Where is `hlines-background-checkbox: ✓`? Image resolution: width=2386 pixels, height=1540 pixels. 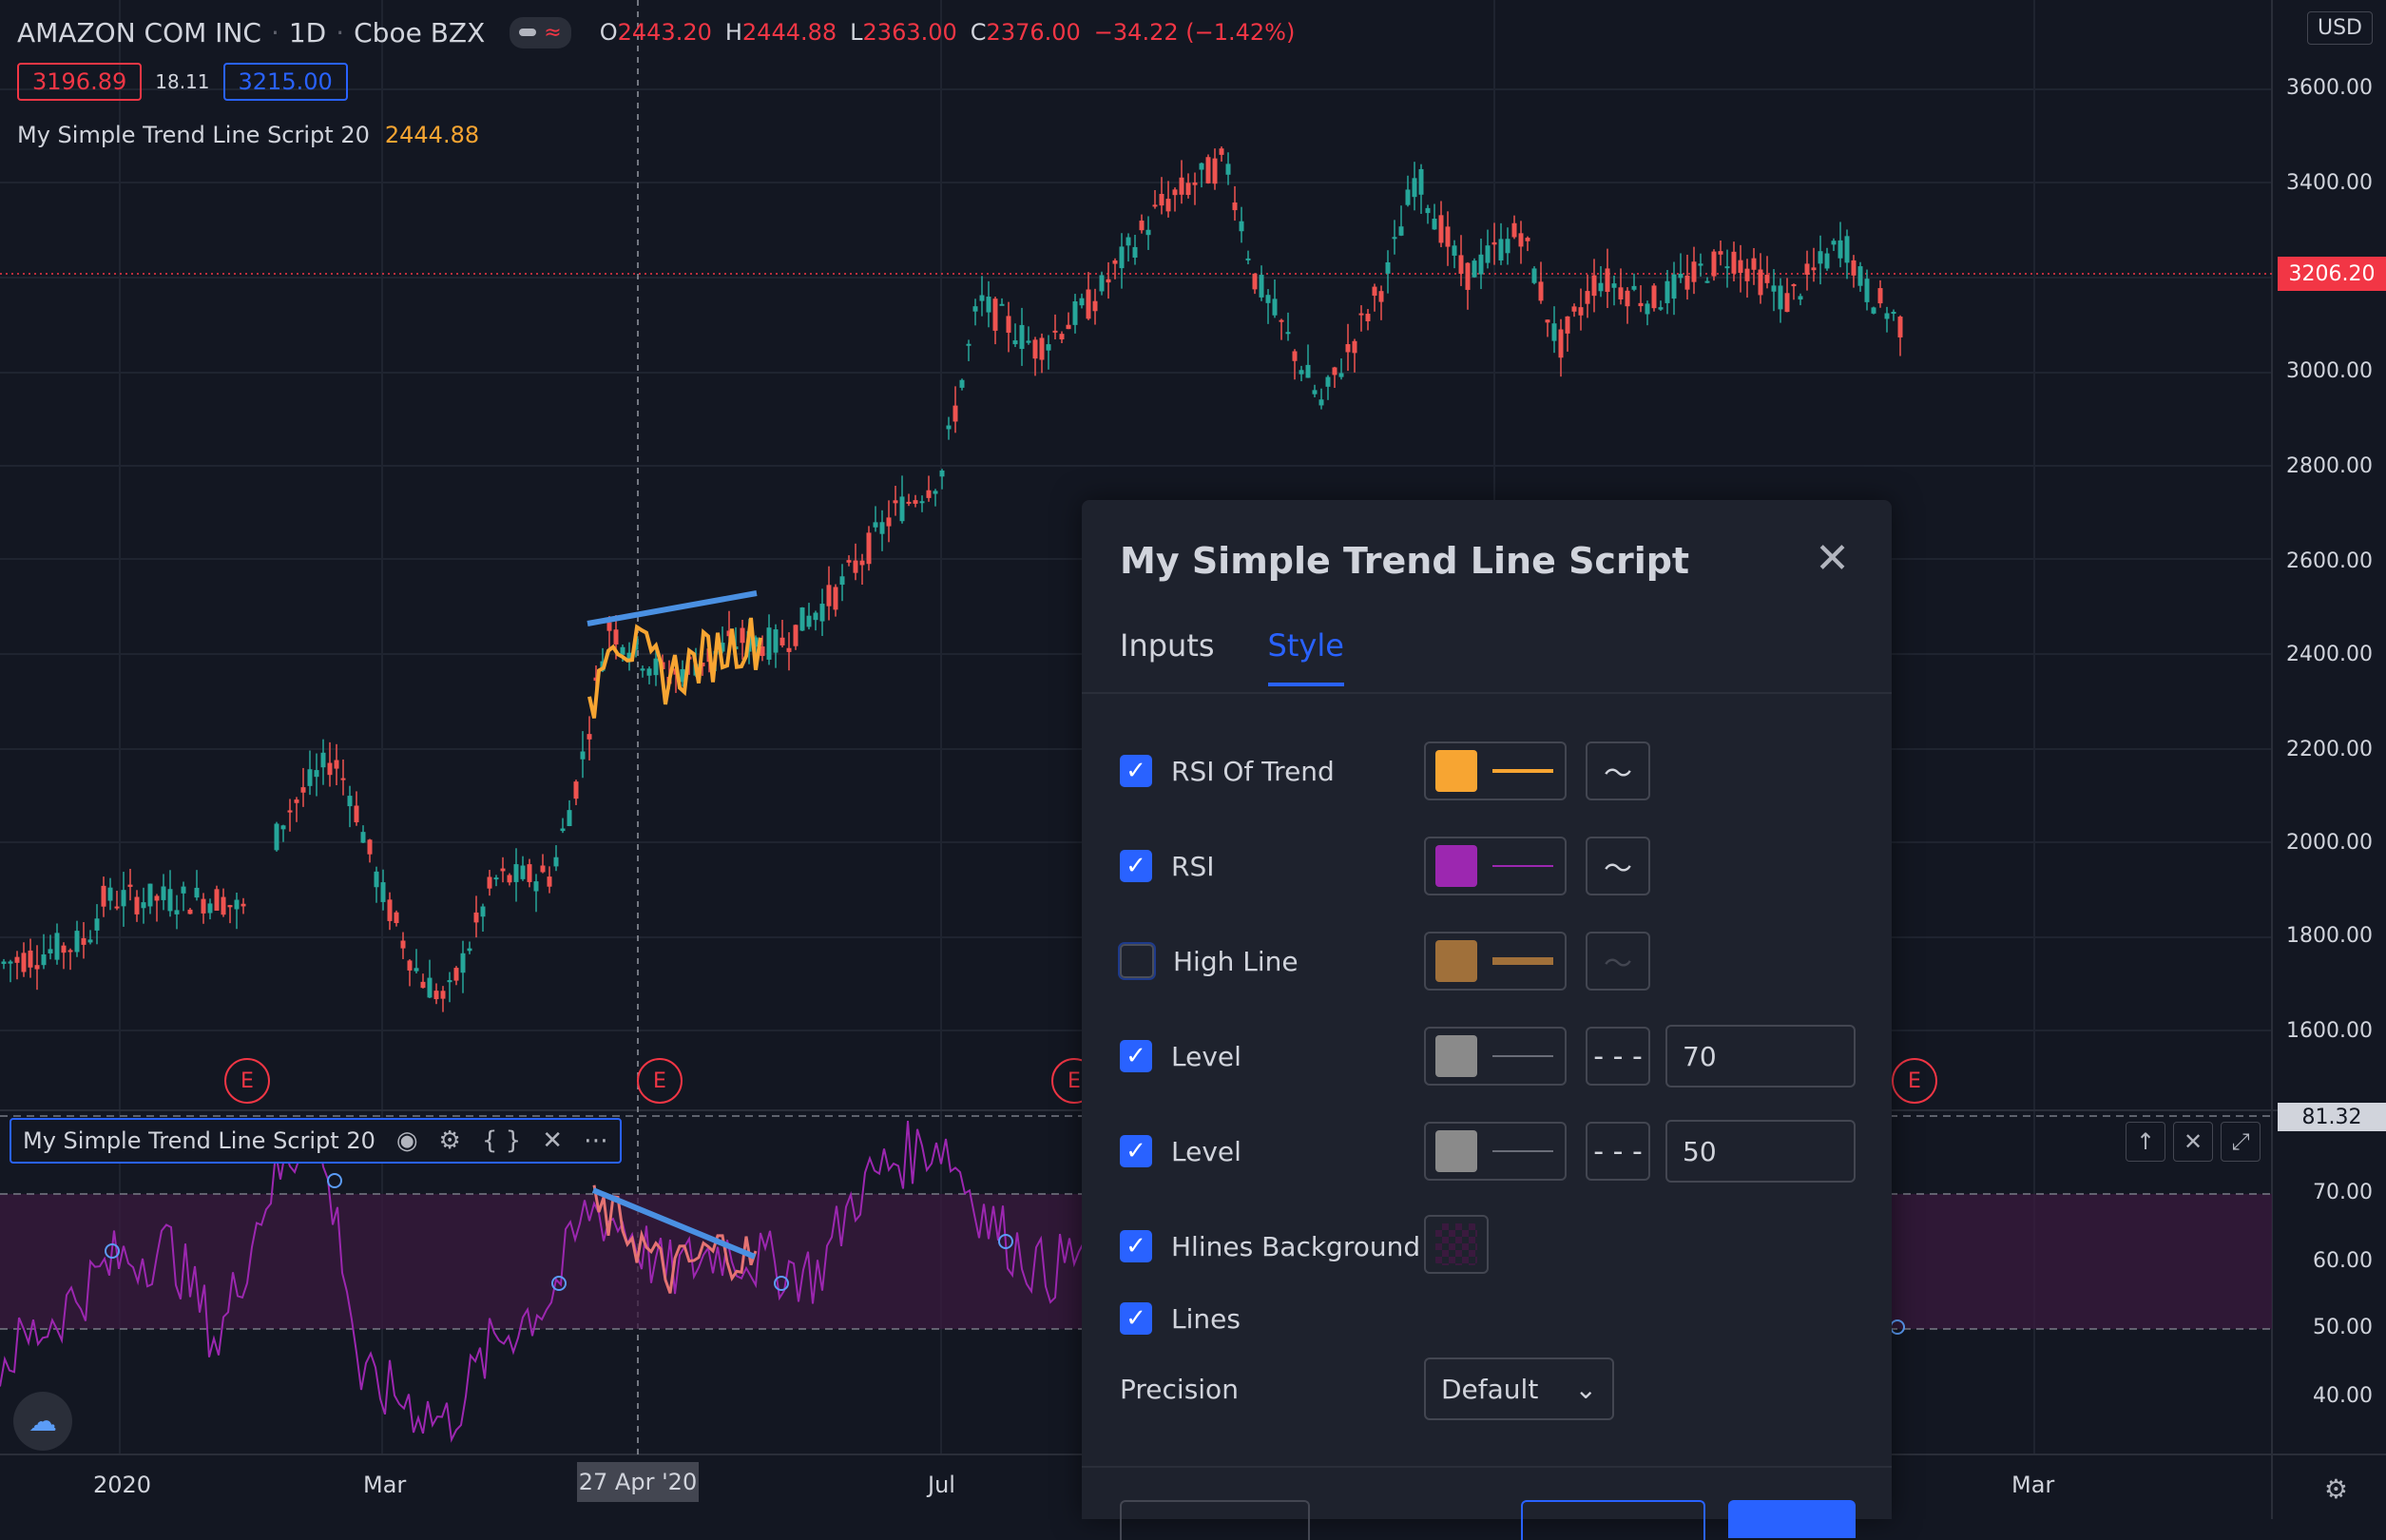 hlines-background-checkbox: ✓ is located at coordinates (1136, 1246).